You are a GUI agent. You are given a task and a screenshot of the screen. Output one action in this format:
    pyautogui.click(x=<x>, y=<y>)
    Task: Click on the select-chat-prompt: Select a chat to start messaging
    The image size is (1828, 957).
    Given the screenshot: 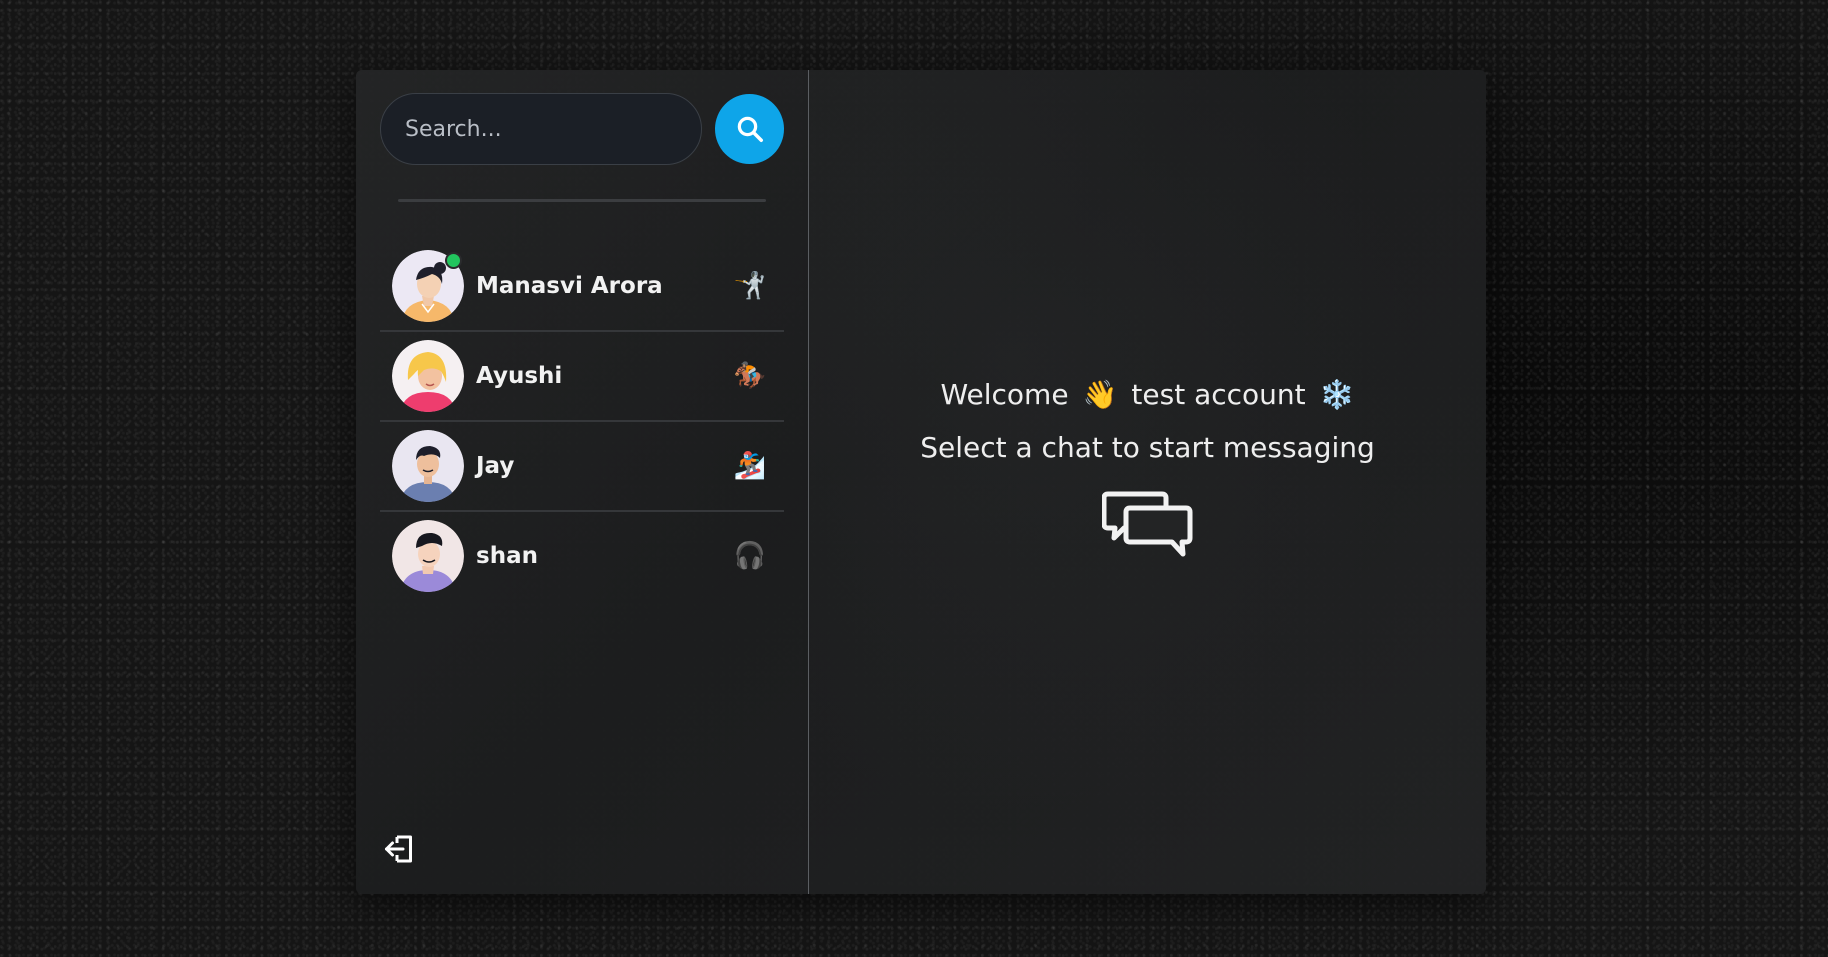 What is the action you would take?
    pyautogui.click(x=1147, y=447)
    